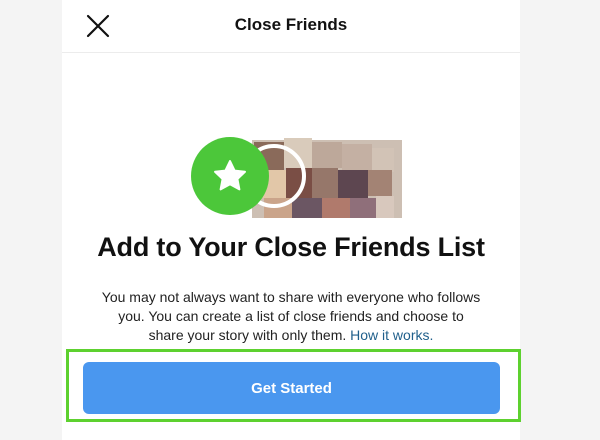 The height and width of the screenshot is (440, 600). Describe the element at coordinates (391, 335) in the screenshot. I see `how-it-works-link: How it works.` at that location.